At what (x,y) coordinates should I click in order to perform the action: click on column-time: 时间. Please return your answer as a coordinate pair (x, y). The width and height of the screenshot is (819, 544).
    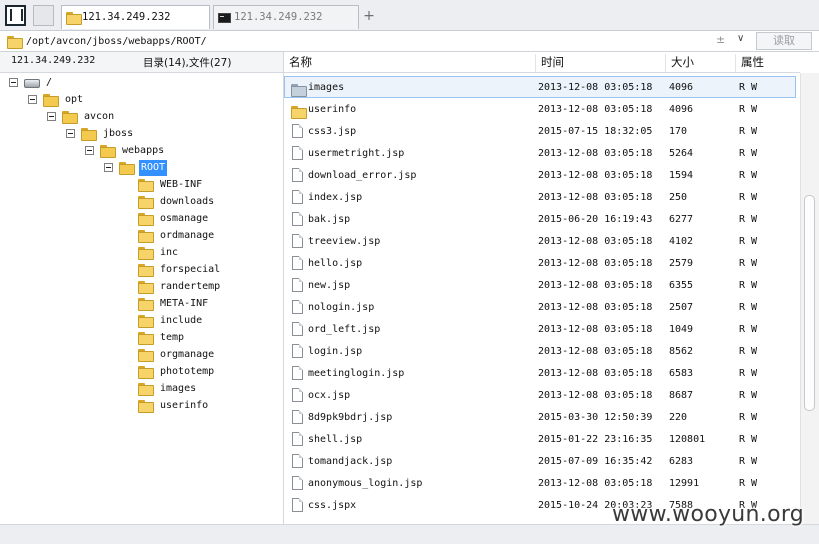
    Looking at the image, I should click on (600, 63).